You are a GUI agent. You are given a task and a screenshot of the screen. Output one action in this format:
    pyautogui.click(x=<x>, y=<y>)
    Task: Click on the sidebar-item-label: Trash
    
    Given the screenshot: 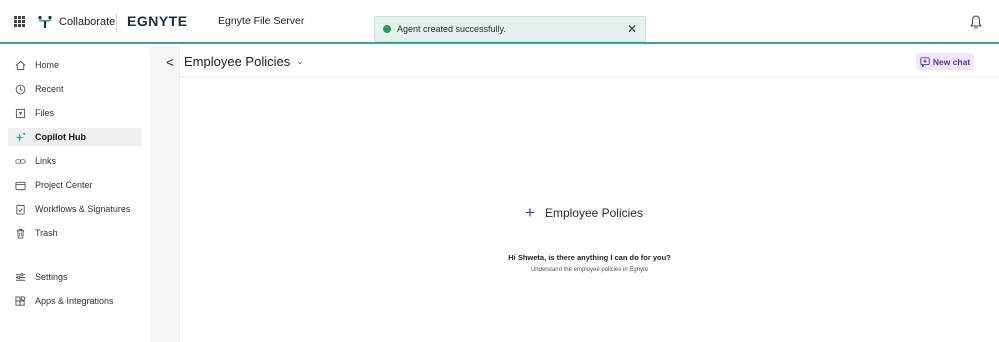 What is the action you would take?
    pyautogui.click(x=46, y=233)
    